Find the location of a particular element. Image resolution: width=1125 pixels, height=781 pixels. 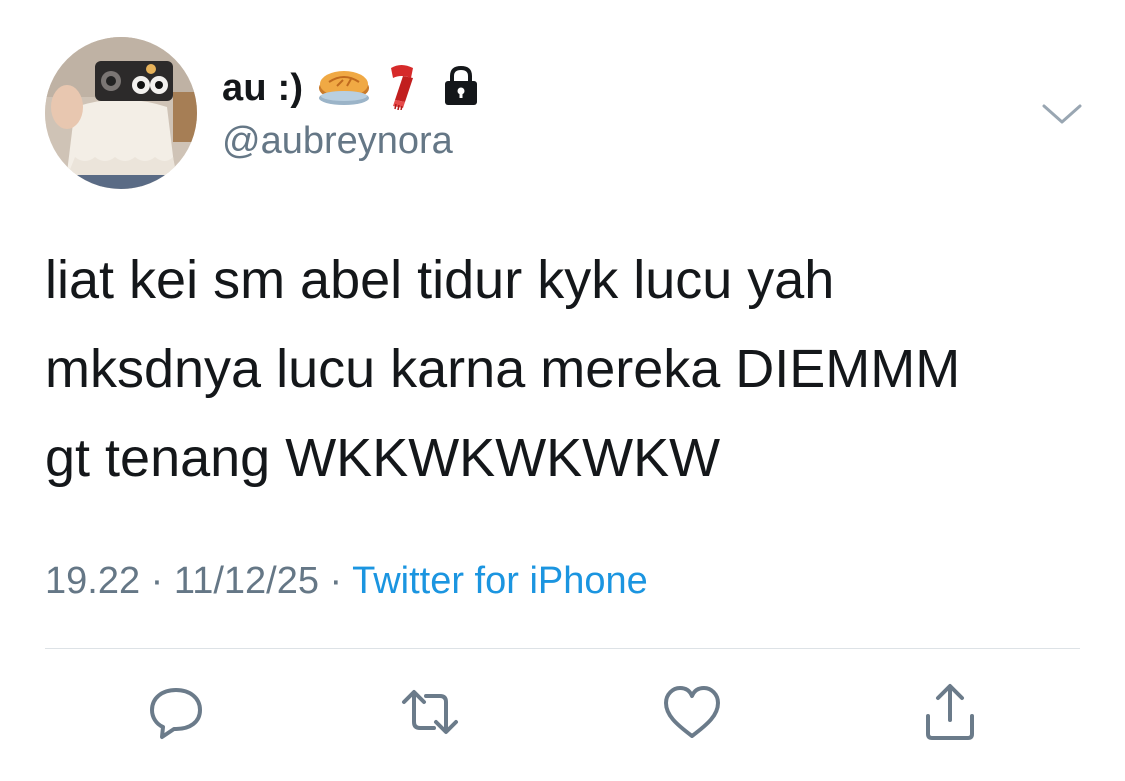

display-name: au :) is located at coordinates (262, 88).